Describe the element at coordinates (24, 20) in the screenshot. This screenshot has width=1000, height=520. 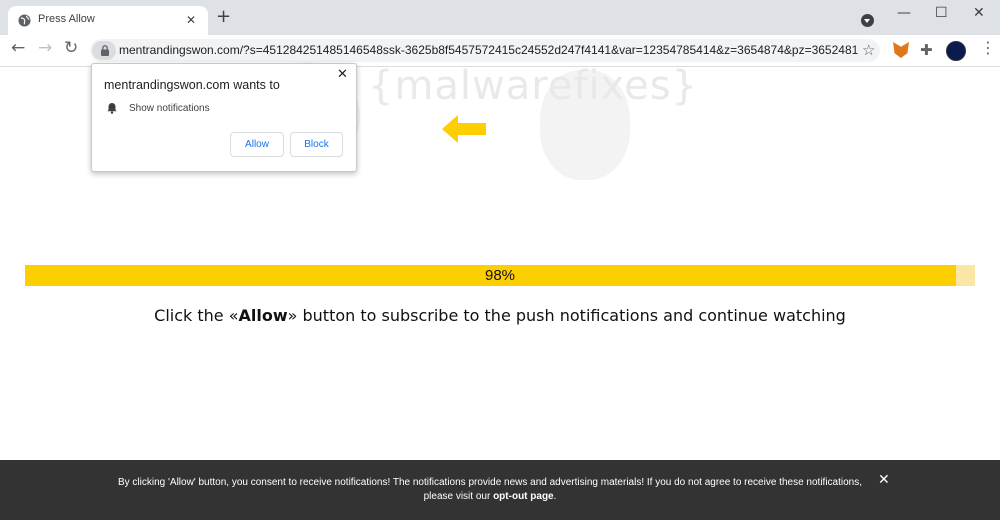
I see `globe-icon` at that location.